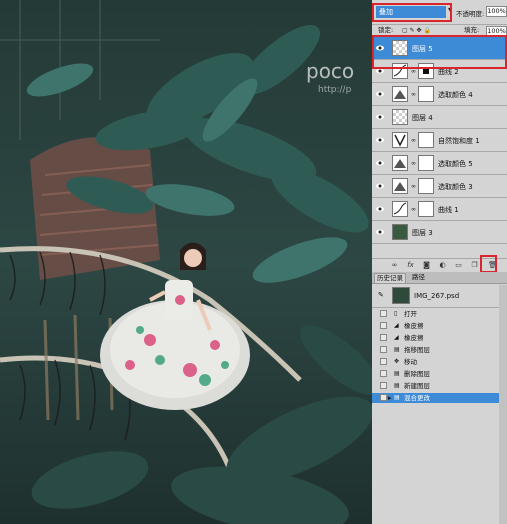  What do you see at coordinates (422, 233) in the screenshot?
I see `layer-name: 图层 3` at bounding box center [422, 233].